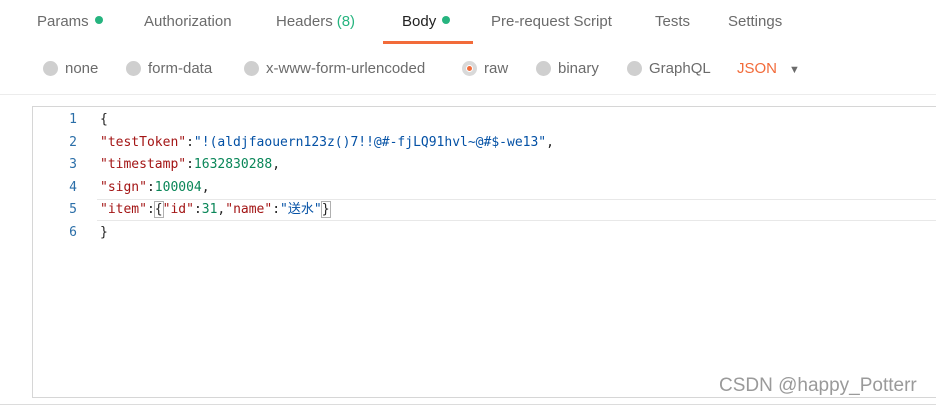 The width and height of the screenshot is (936, 408). Describe the element at coordinates (757, 68) in the screenshot. I see `format-dropdown: JSON` at that location.